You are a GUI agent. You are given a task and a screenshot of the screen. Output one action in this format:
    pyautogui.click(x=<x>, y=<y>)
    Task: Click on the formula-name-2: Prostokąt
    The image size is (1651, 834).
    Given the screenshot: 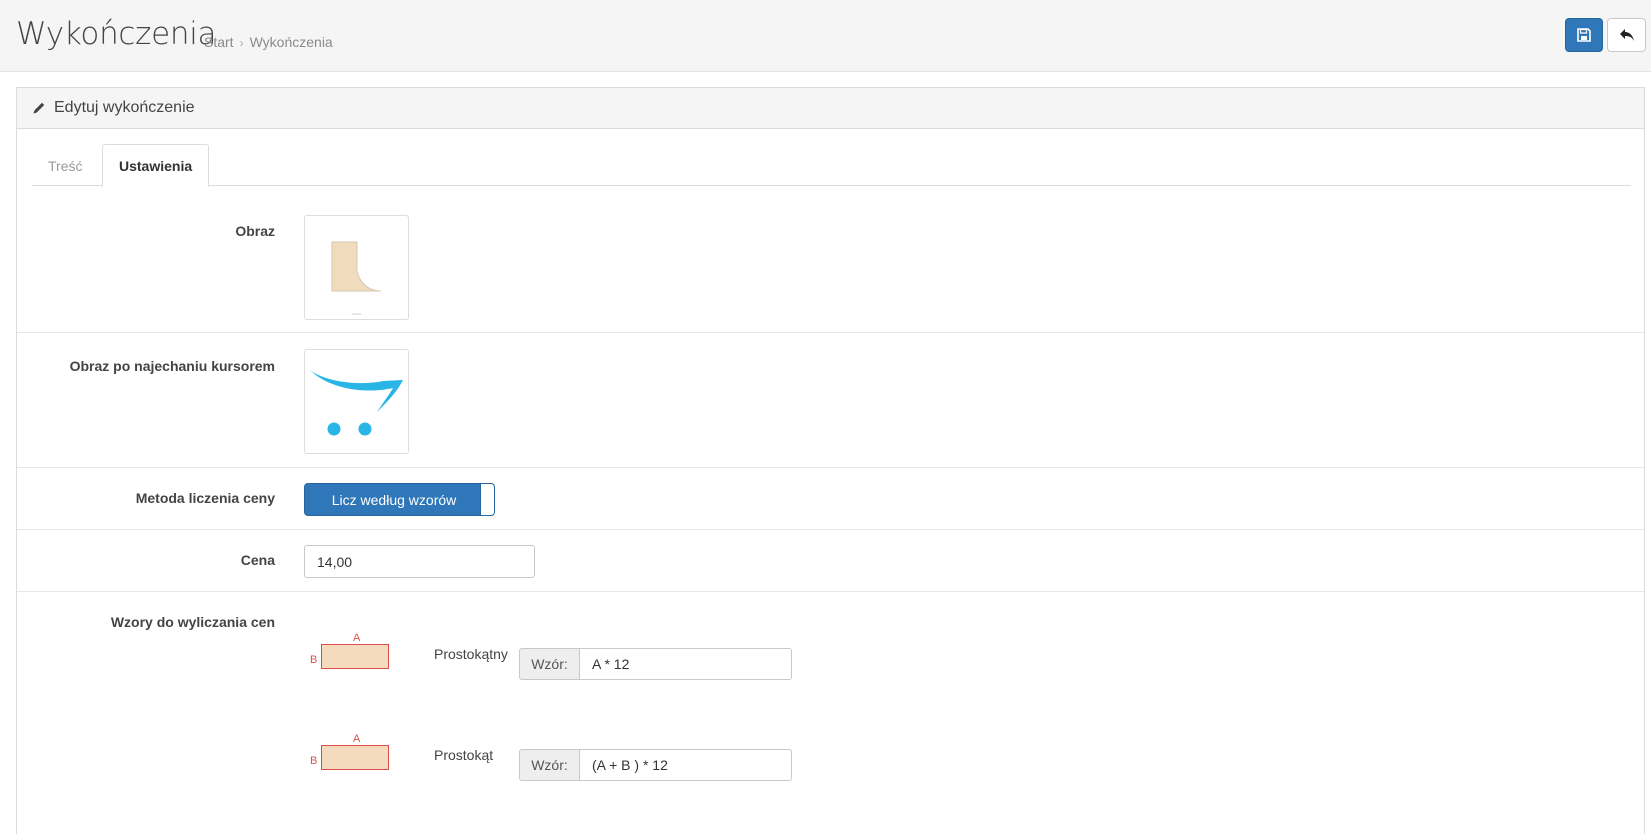 What is the action you would take?
    pyautogui.click(x=464, y=755)
    